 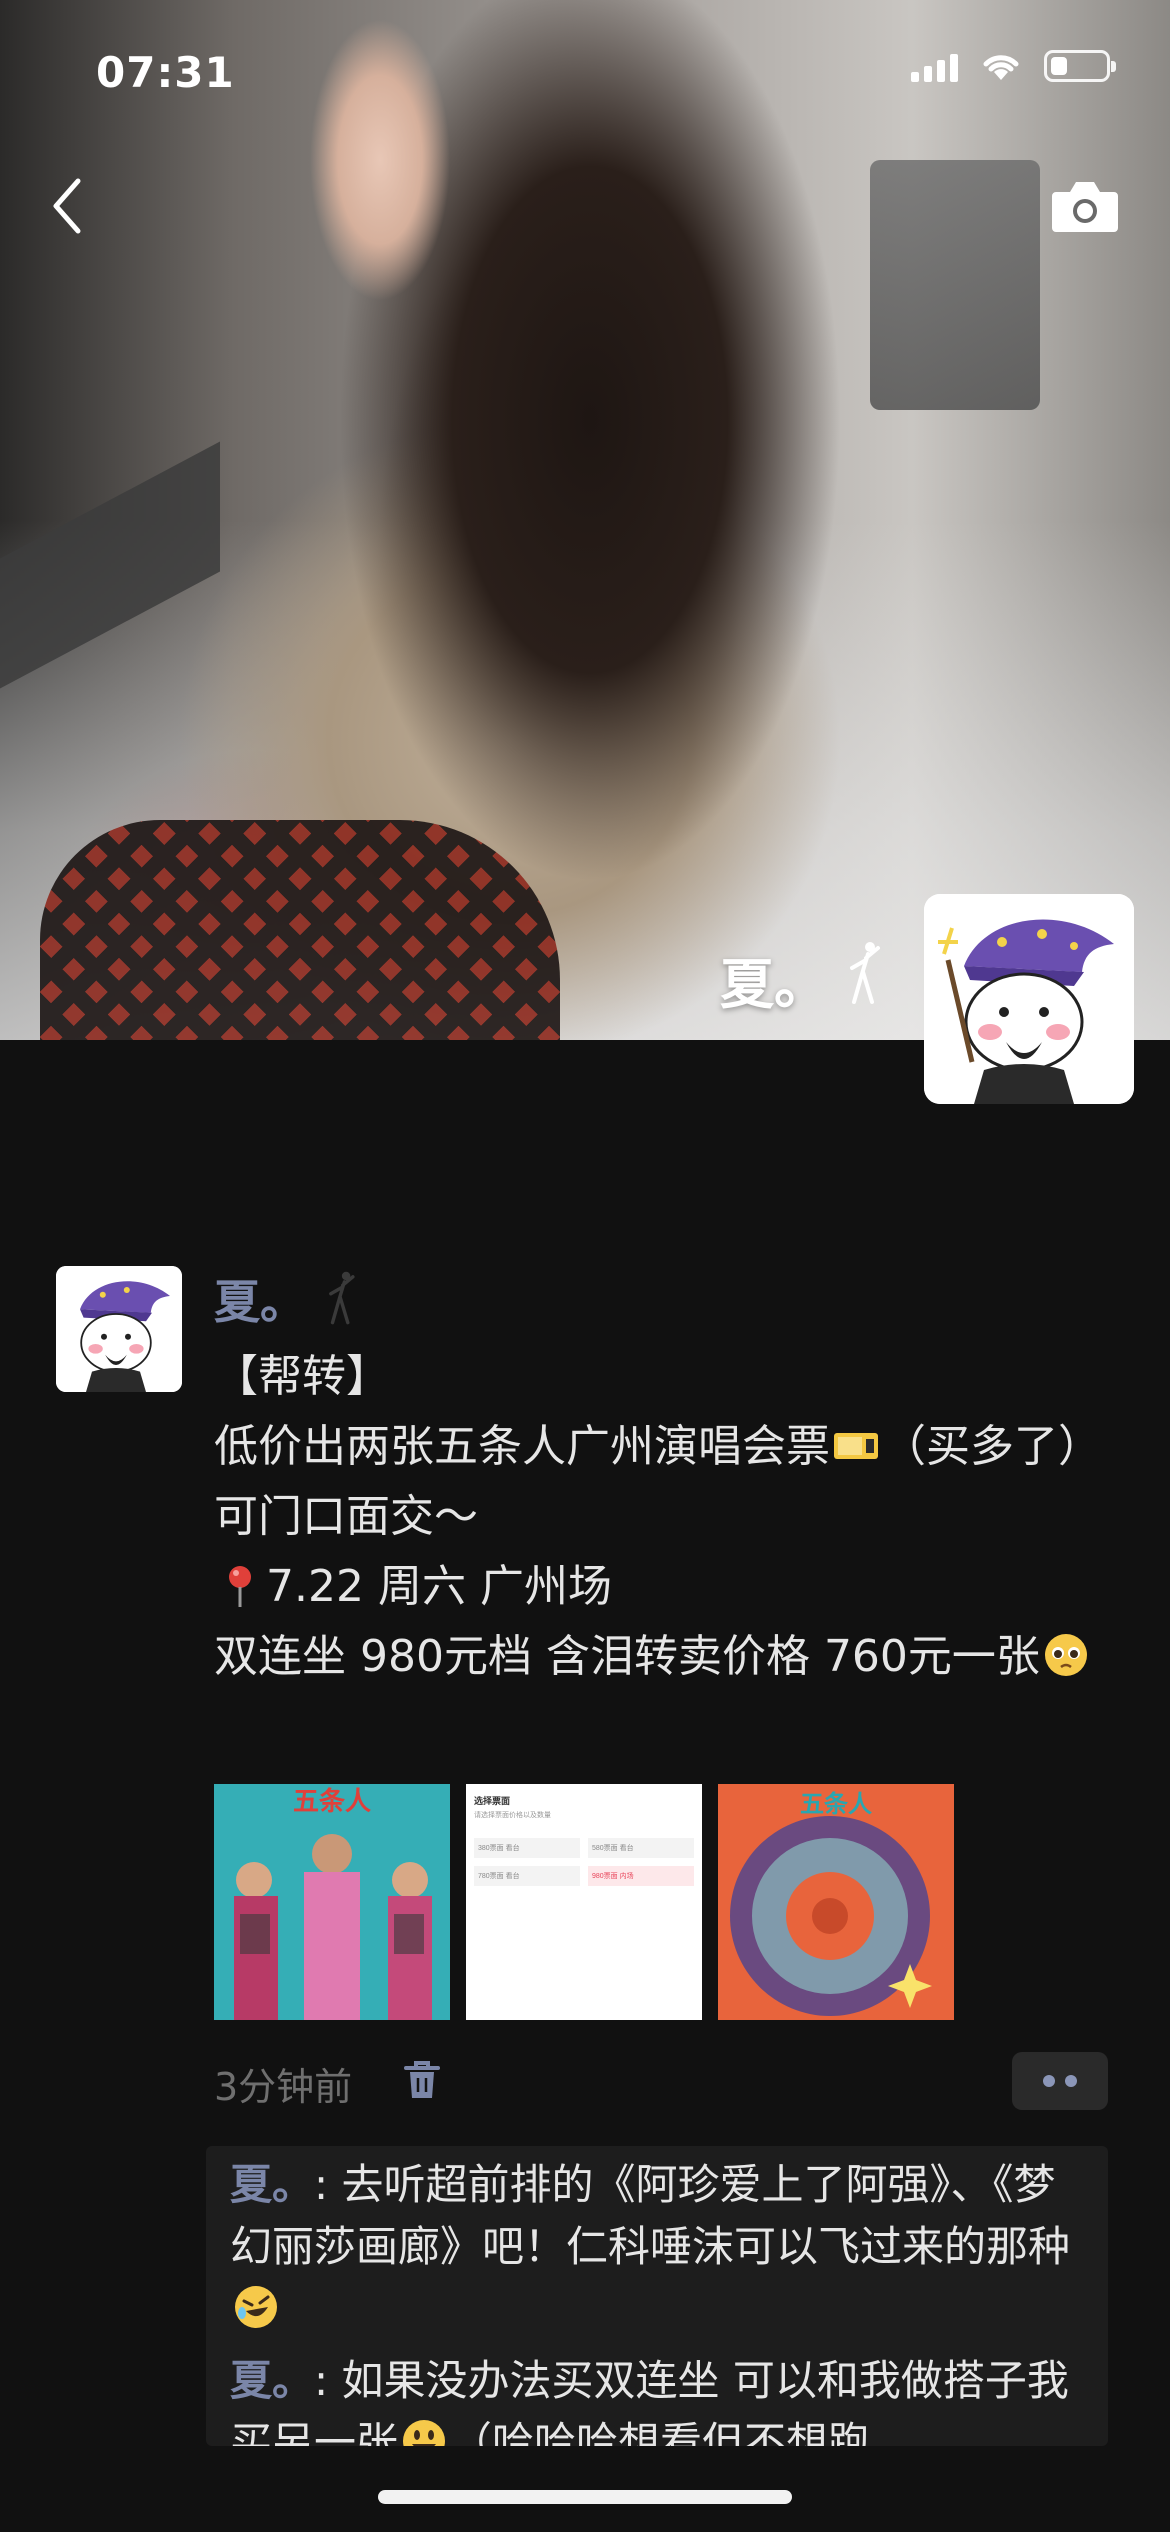 I want to click on post-line-price: 双连坐 980元档 含泪转卖价格 760元一张, so click(x=654, y=1657).